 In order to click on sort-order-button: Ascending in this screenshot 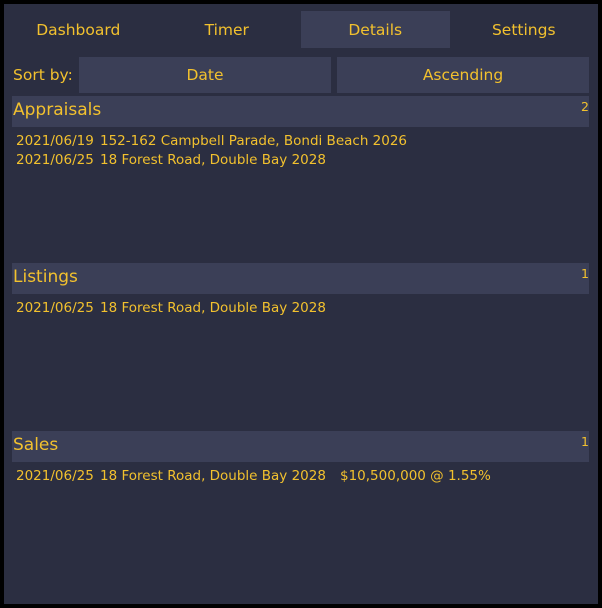, I will do `click(463, 75)`.